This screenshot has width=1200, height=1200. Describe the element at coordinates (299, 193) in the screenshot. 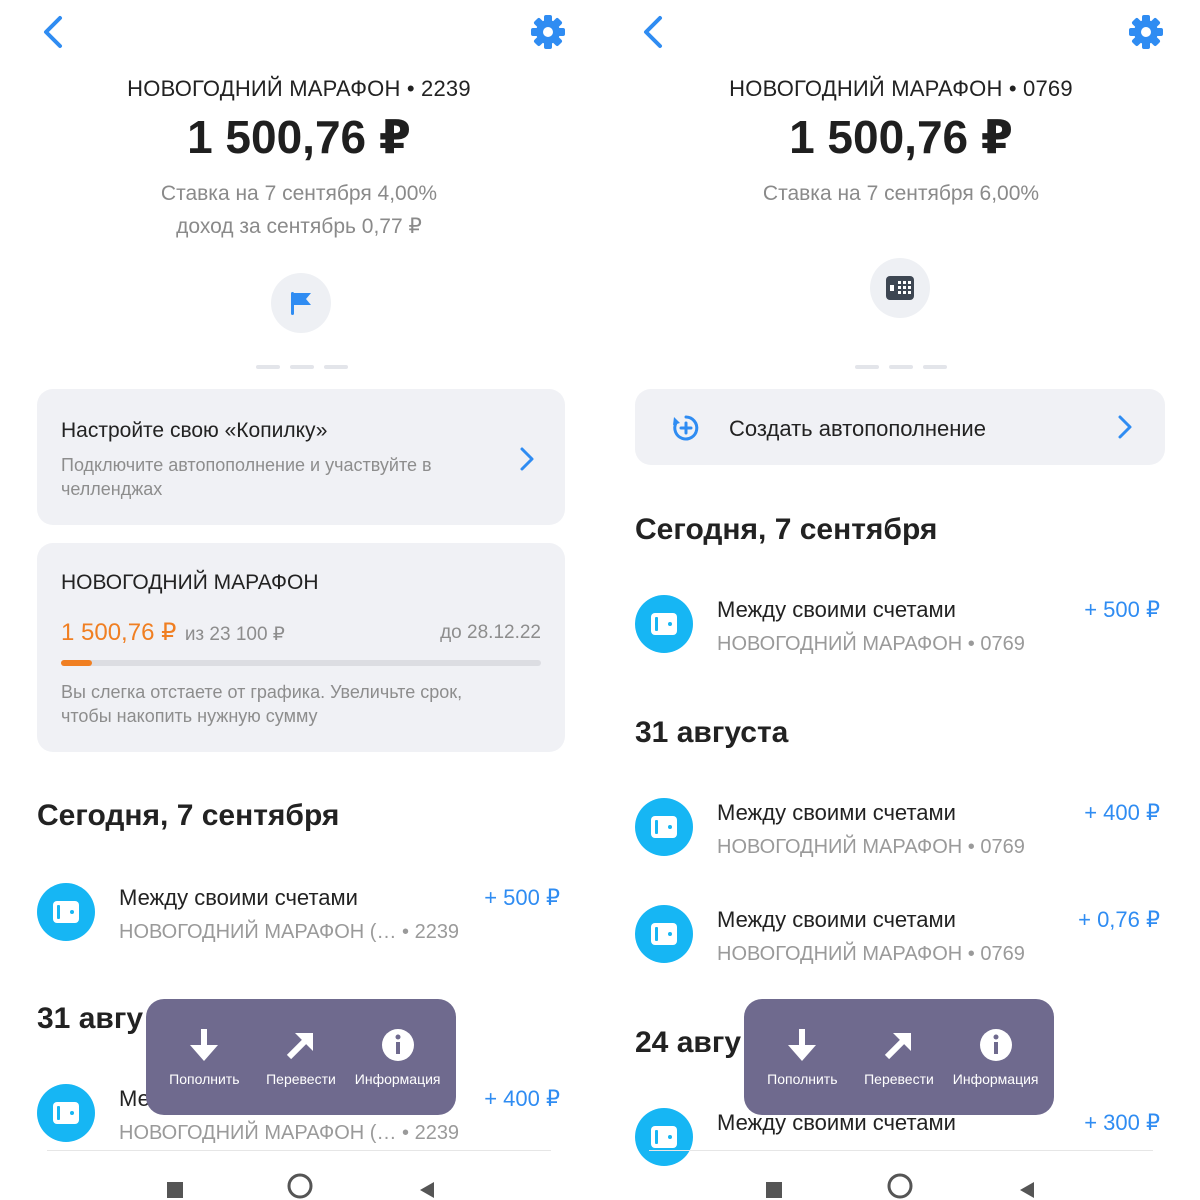

I see `interest-rate: Ставка на 7 сентября 4,00%` at that location.